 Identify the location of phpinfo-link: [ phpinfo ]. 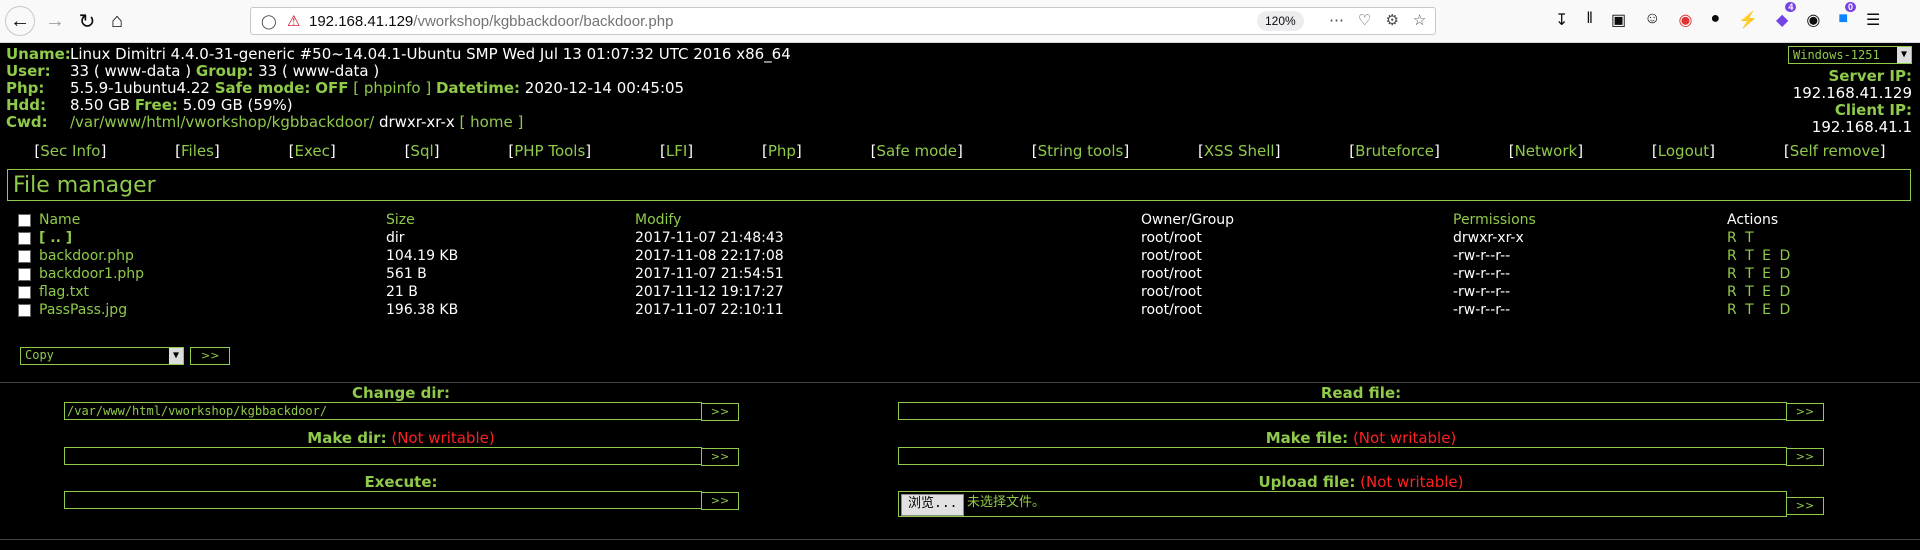
(392, 88).